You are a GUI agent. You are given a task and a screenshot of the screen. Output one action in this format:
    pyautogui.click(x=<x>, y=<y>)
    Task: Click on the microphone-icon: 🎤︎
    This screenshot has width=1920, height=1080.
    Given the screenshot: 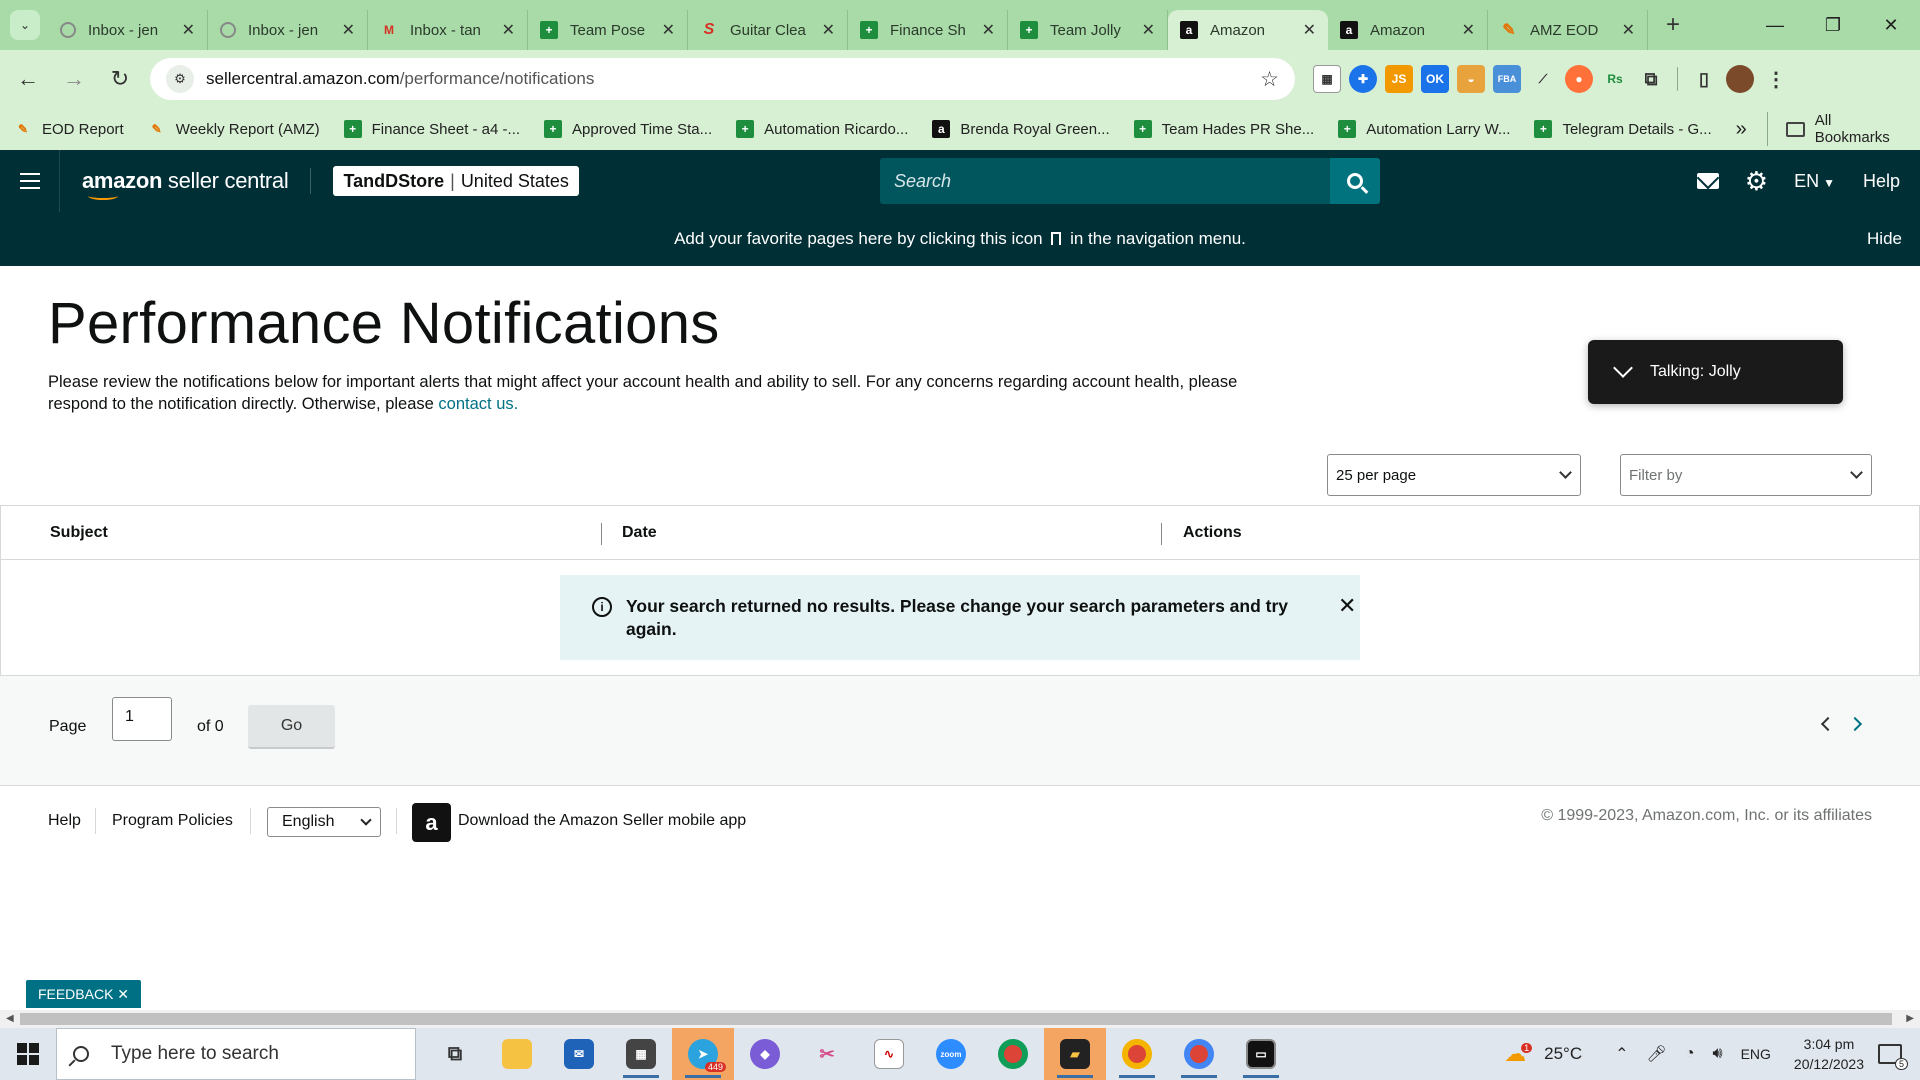 What is the action you would take?
    pyautogui.click(x=1657, y=1054)
    